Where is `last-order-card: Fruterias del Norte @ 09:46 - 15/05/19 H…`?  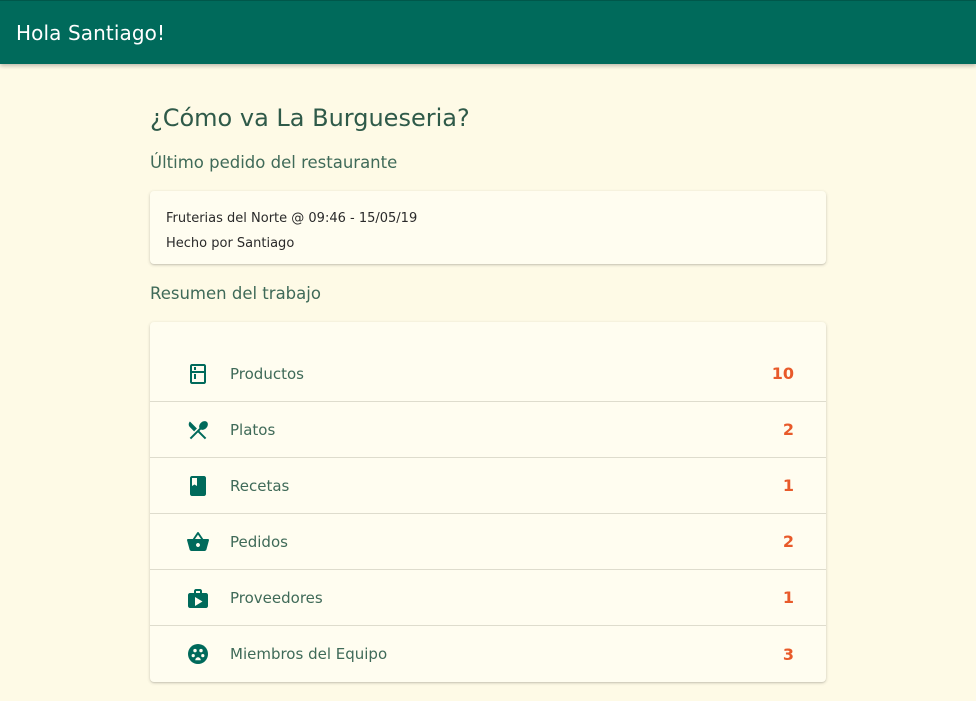 last-order-card: Fruterias del Norte @ 09:46 - 15/05/19 H… is located at coordinates (488, 227).